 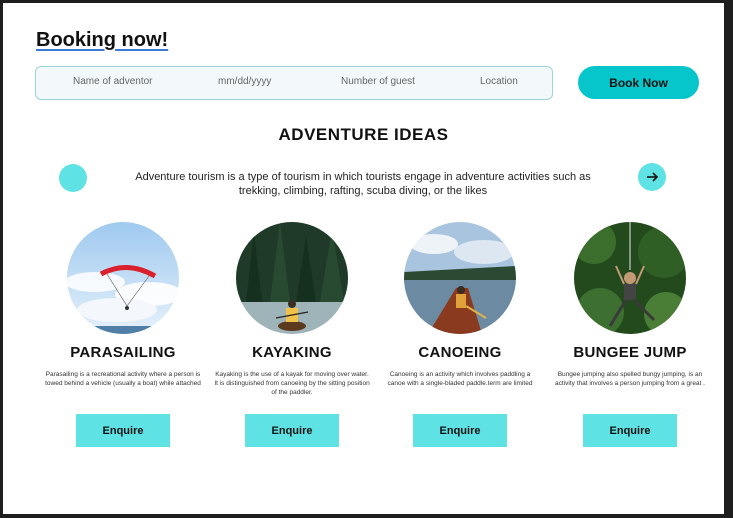 I want to click on carousel-prev-button, so click(x=73, y=178).